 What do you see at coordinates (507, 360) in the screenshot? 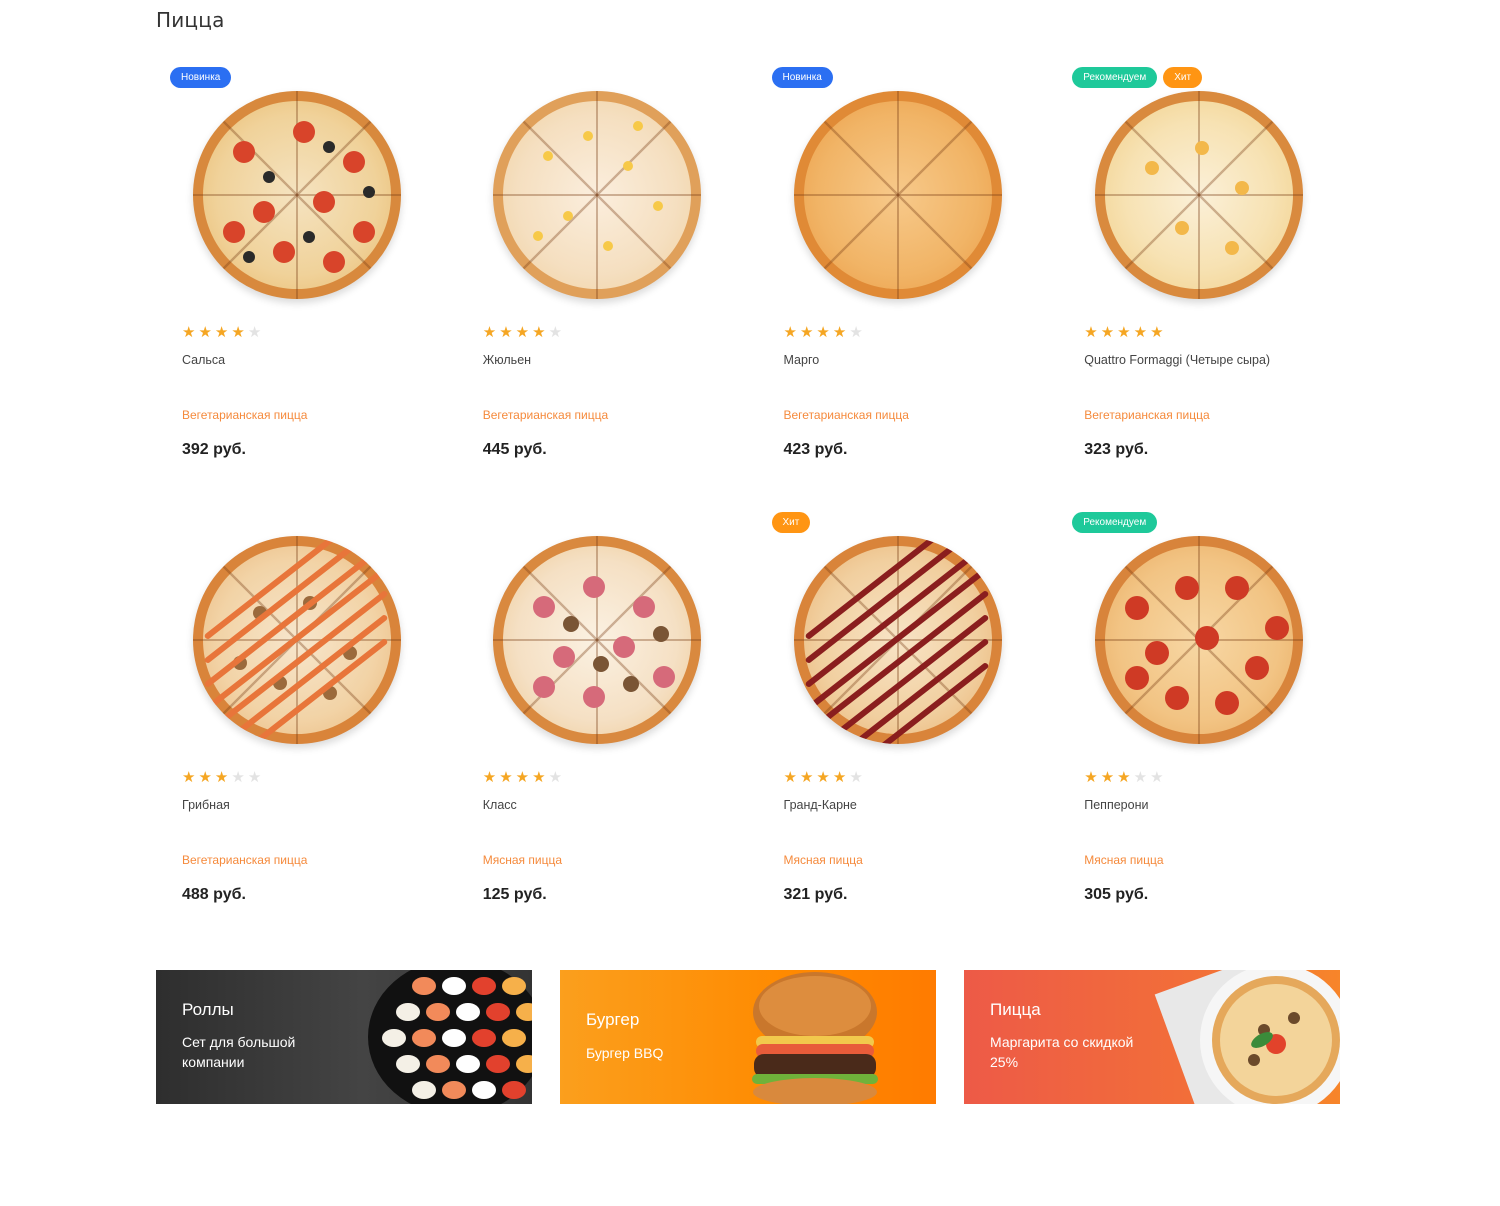
I see `product-name: Жюльен` at bounding box center [507, 360].